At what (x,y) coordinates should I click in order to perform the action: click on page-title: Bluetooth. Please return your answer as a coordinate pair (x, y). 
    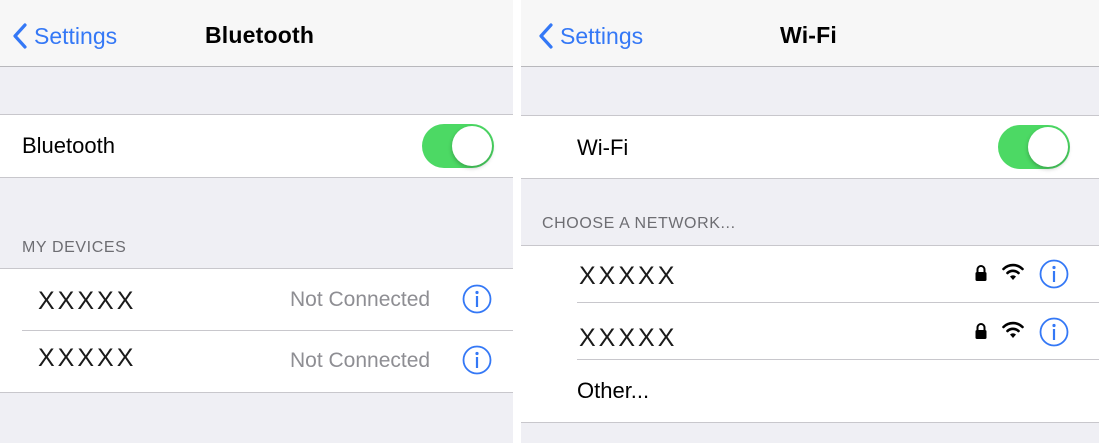
    Looking at the image, I should click on (260, 35).